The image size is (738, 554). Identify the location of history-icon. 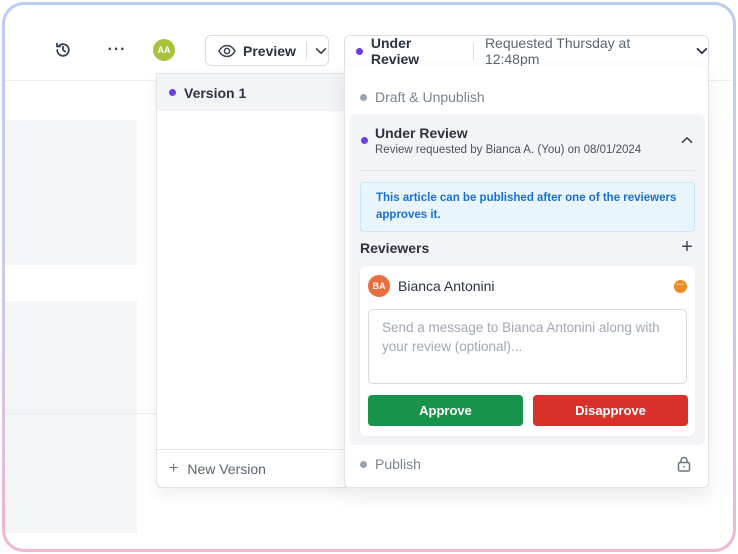
(63, 50).